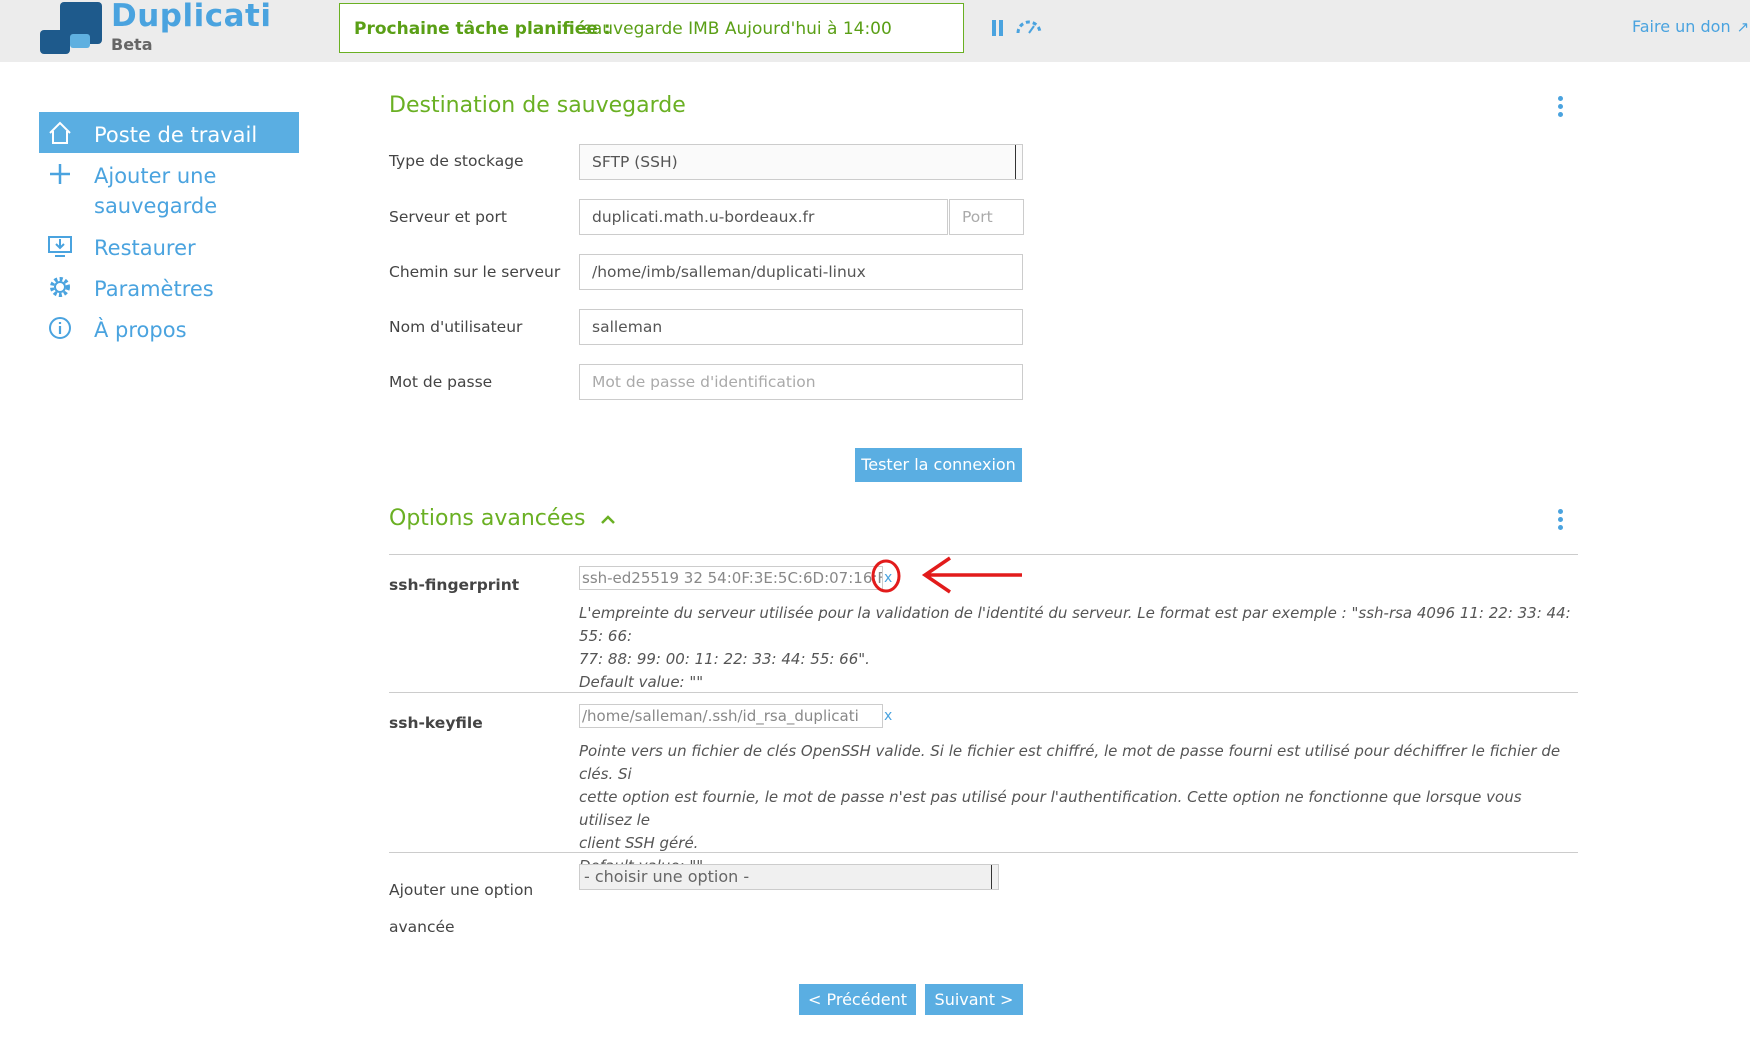 This screenshot has height=1052, width=1750. Describe the element at coordinates (1561, 107) in the screenshot. I see `destination-menu-icon` at that location.